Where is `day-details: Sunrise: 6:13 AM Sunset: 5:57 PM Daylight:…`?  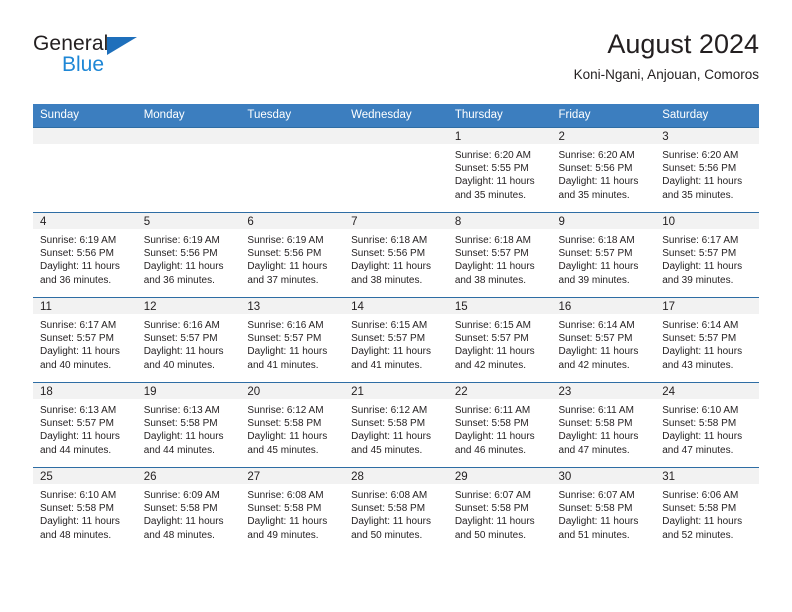 day-details: Sunrise: 6:13 AM Sunset: 5:57 PM Daylight:… is located at coordinates (85, 428).